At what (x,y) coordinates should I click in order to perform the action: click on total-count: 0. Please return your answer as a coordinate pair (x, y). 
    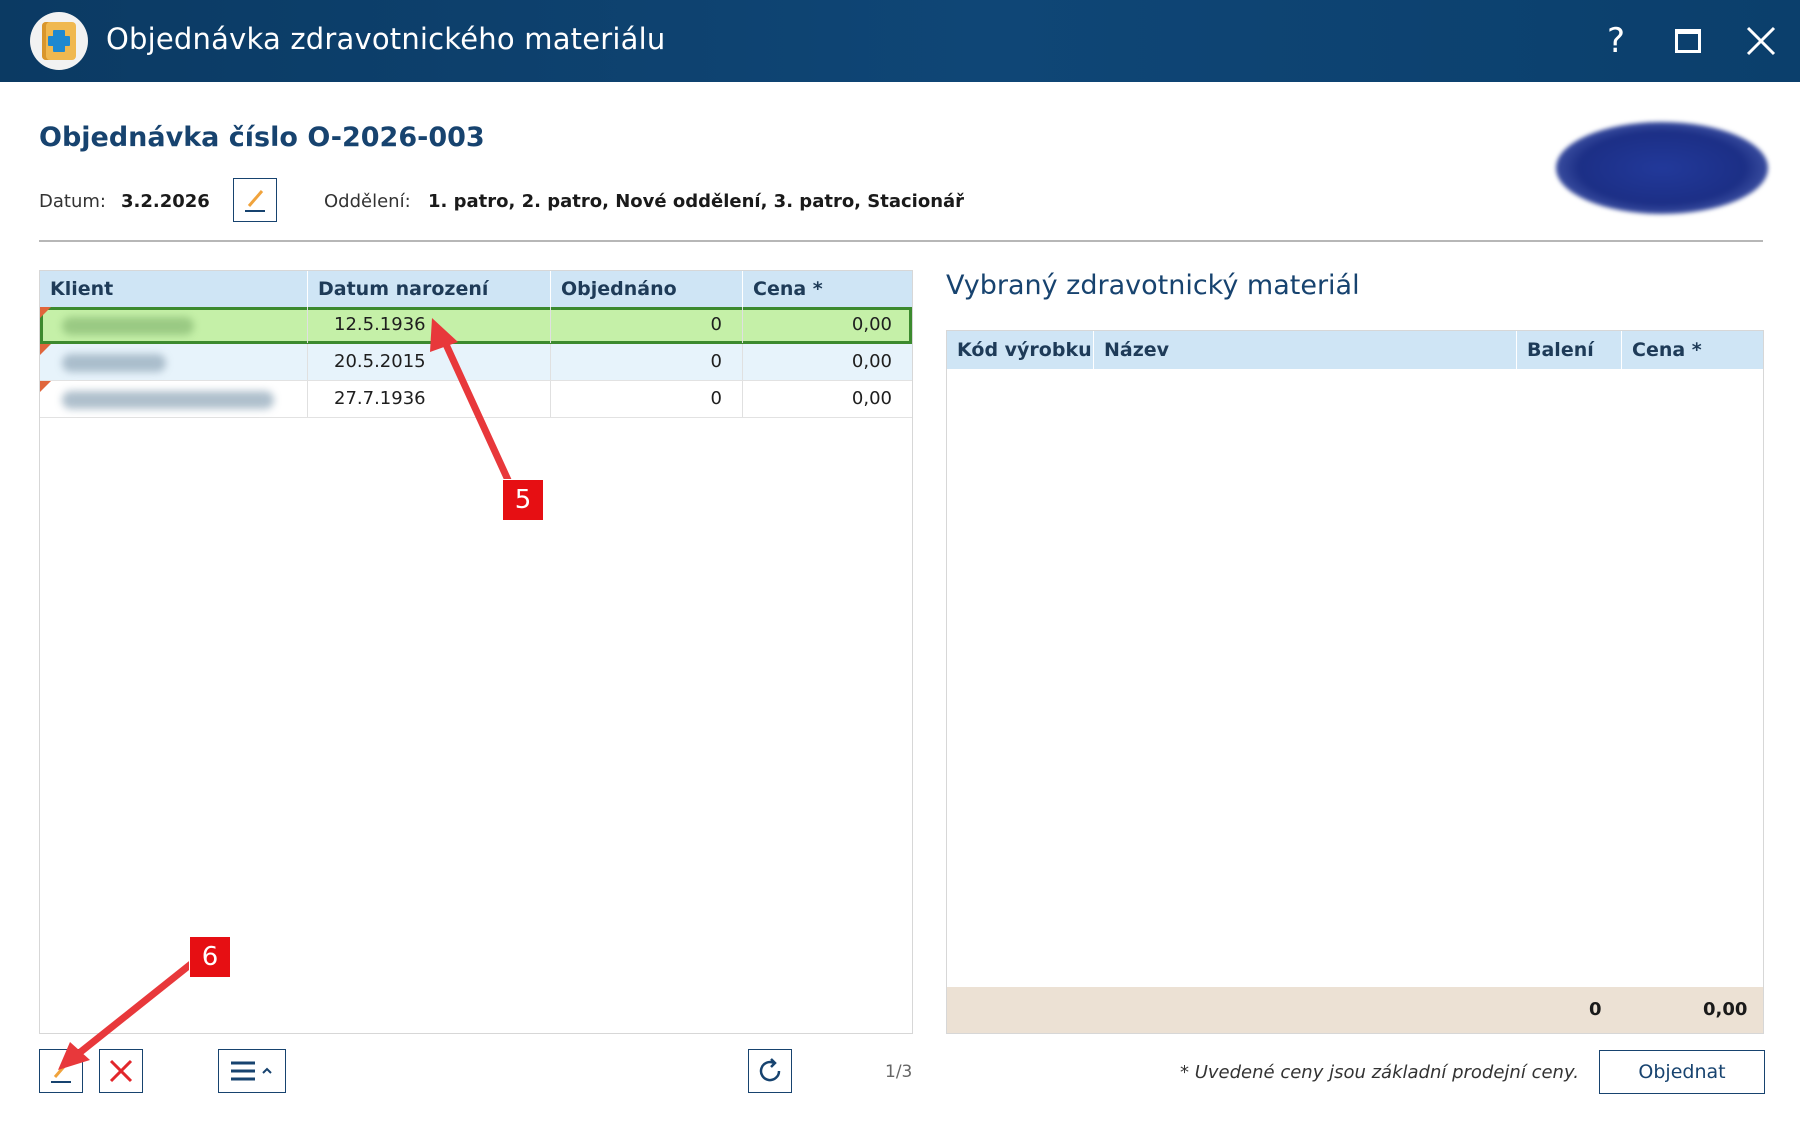
    Looking at the image, I should click on (1595, 1009).